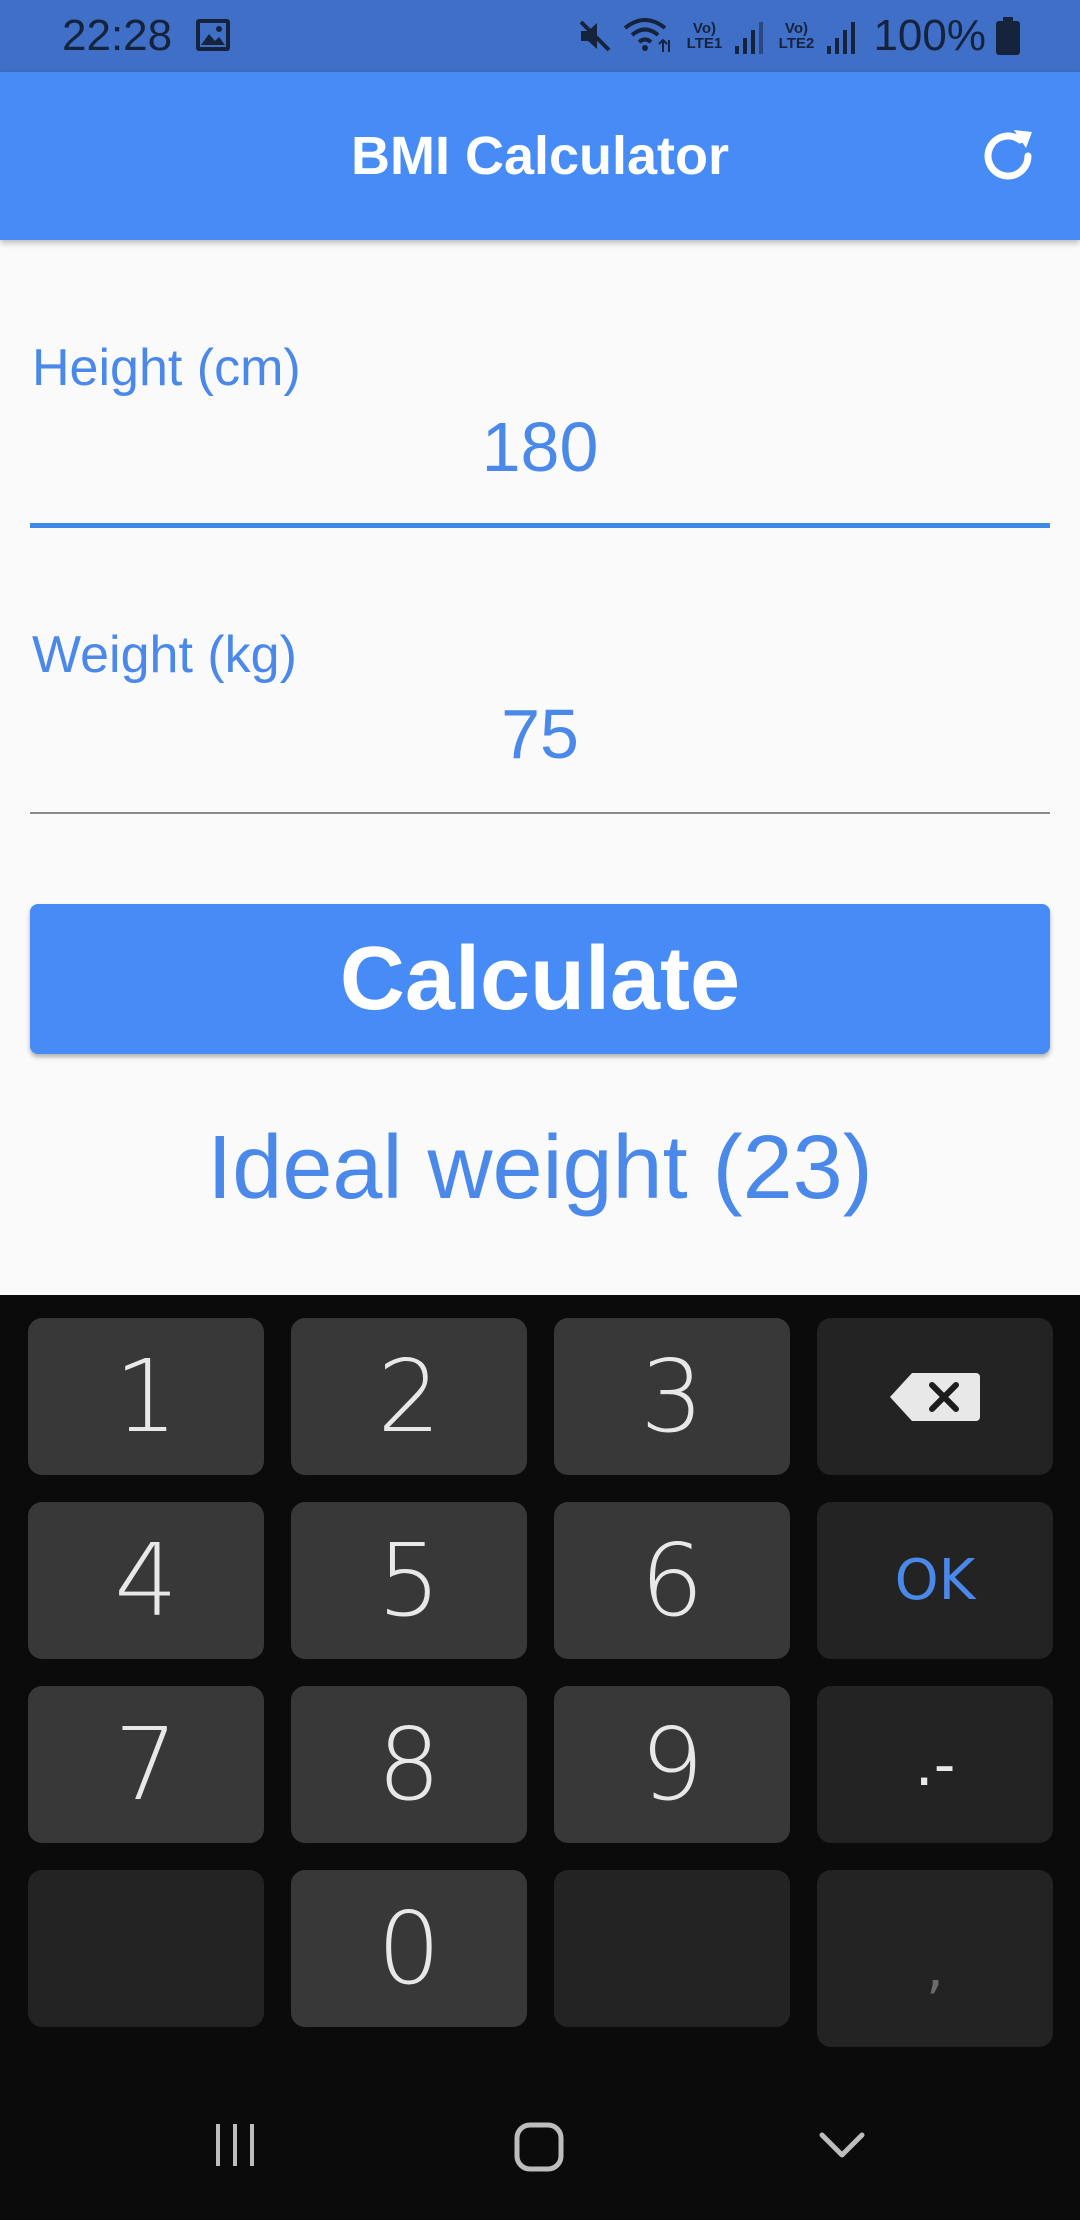 The image size is (1080, 2220). Describe the element at coordinates (540, 1168) in the screenshot. I see `result-text: Ideal weight (23)` at that location.